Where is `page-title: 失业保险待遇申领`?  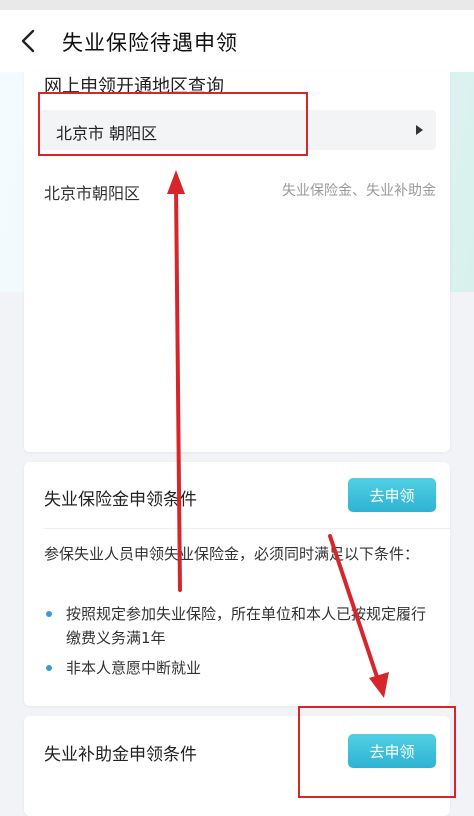 page-title: 失业保险待遇申领 is located at coordinates (150, 43).